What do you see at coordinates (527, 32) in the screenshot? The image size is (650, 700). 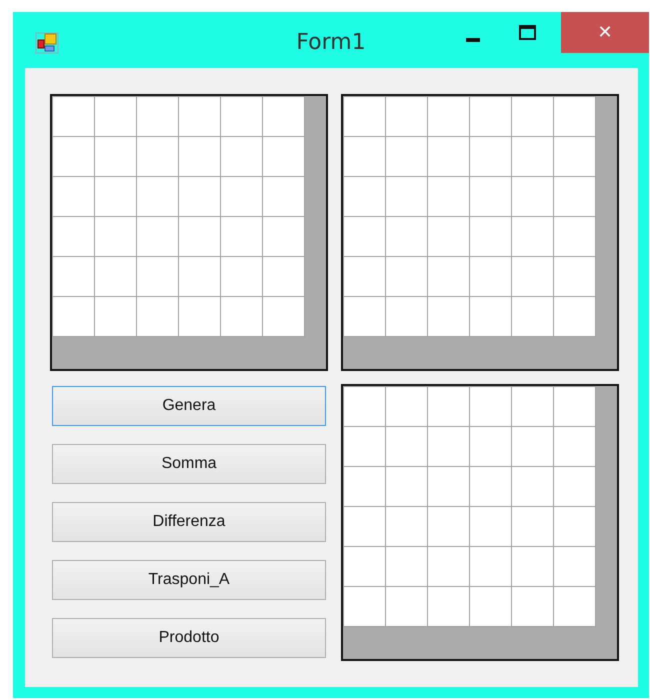 I see `maximize-icon` at bounding box center [527, 32].